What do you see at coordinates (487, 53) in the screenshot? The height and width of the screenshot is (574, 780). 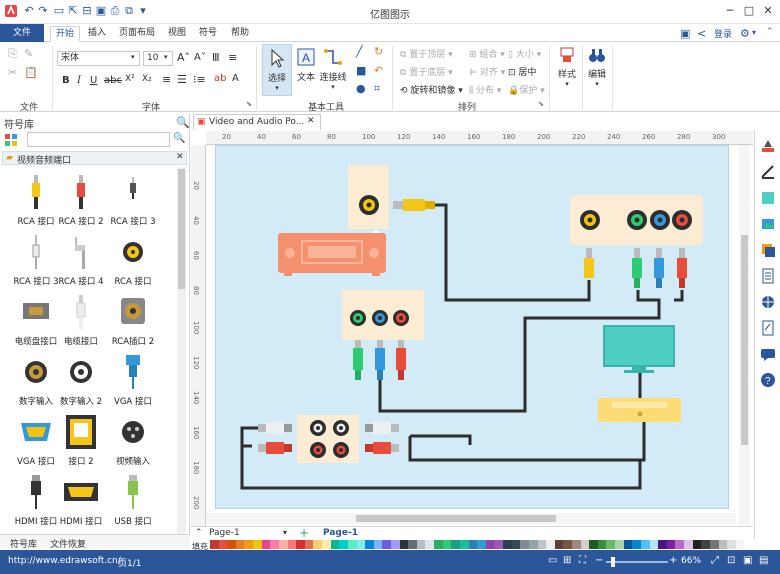 I see `group-button: ⊞ 组合 ▾` at bounding box center [487, 53].